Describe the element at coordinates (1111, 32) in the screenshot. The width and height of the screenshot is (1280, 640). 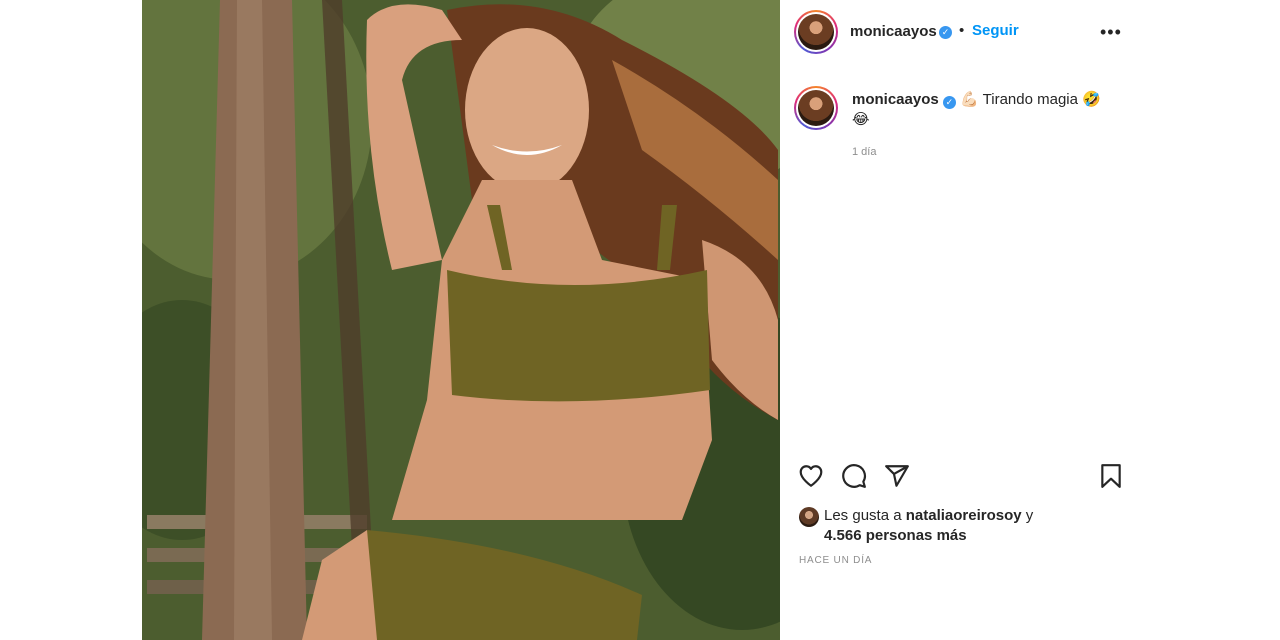
I see `ellipsis-icon: •••` at that location.